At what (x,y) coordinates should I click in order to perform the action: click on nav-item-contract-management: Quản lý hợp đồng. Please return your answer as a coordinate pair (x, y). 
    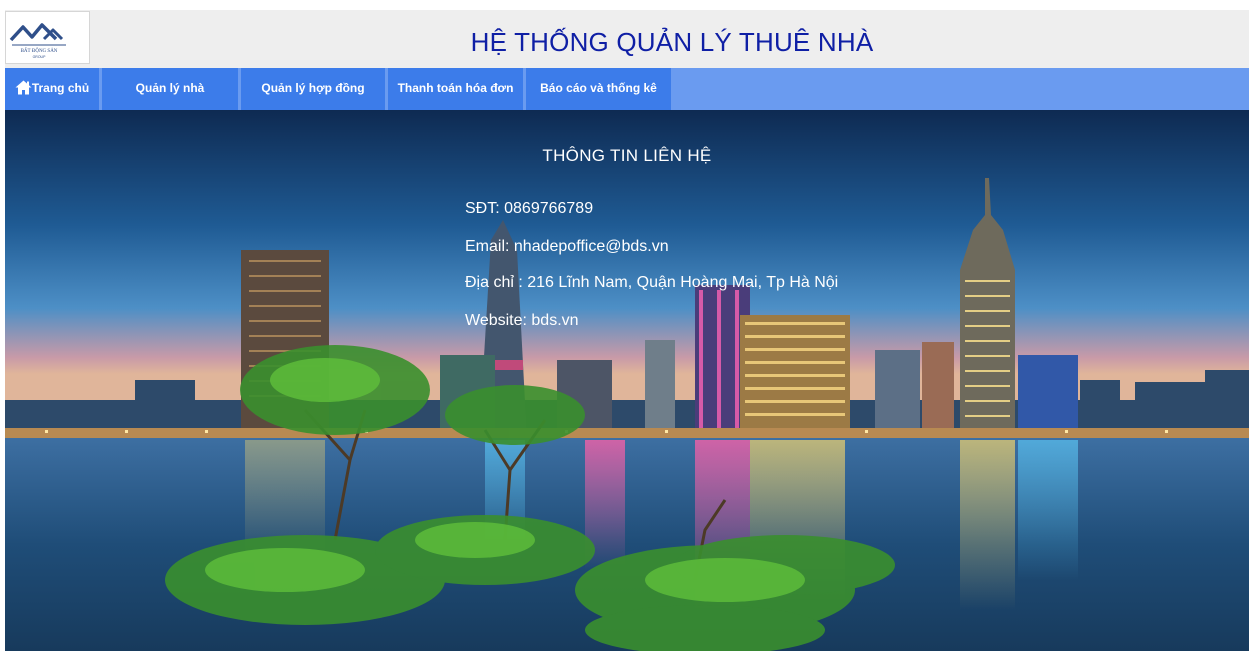
    Looking at the image, I should click on (313, 89).